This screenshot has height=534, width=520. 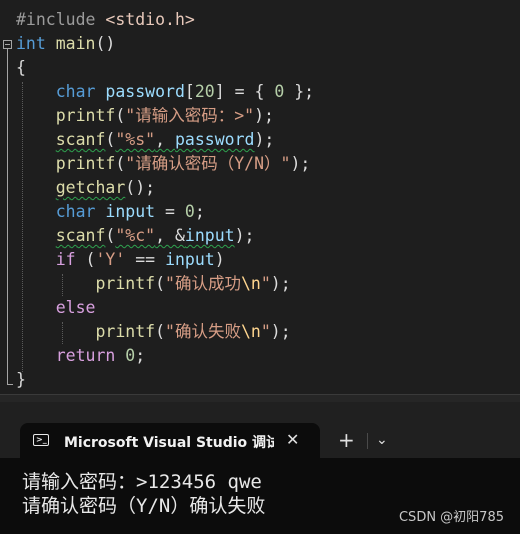 I want to click on code-line: #include <stdio.h>, so click(x=105, y=20).